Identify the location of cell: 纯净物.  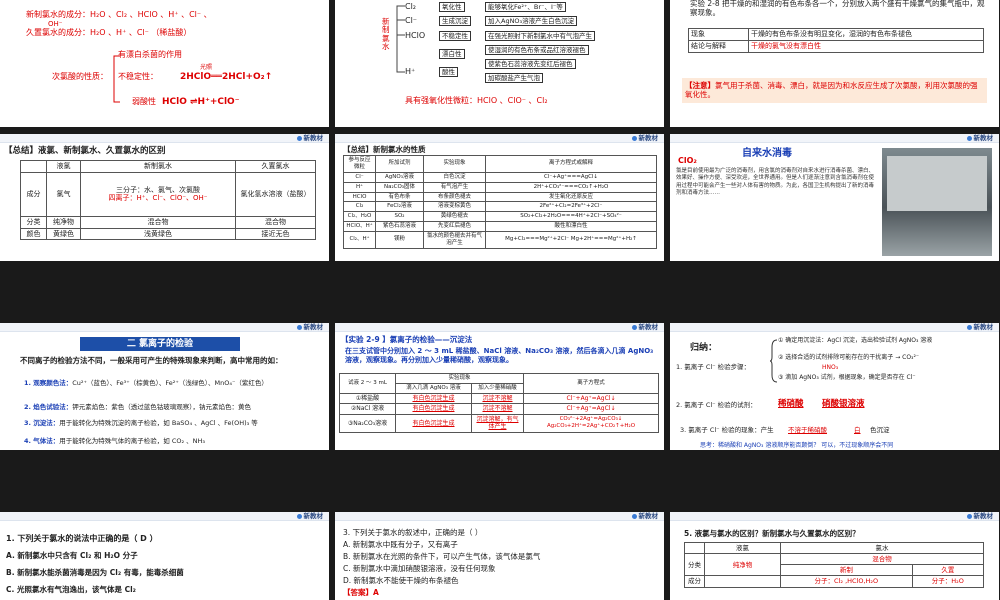
(63, 222).